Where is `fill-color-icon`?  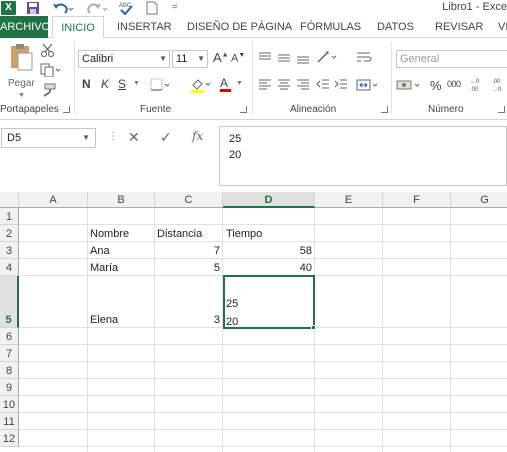 fill-color-icon is located at coordinates (201, 86).